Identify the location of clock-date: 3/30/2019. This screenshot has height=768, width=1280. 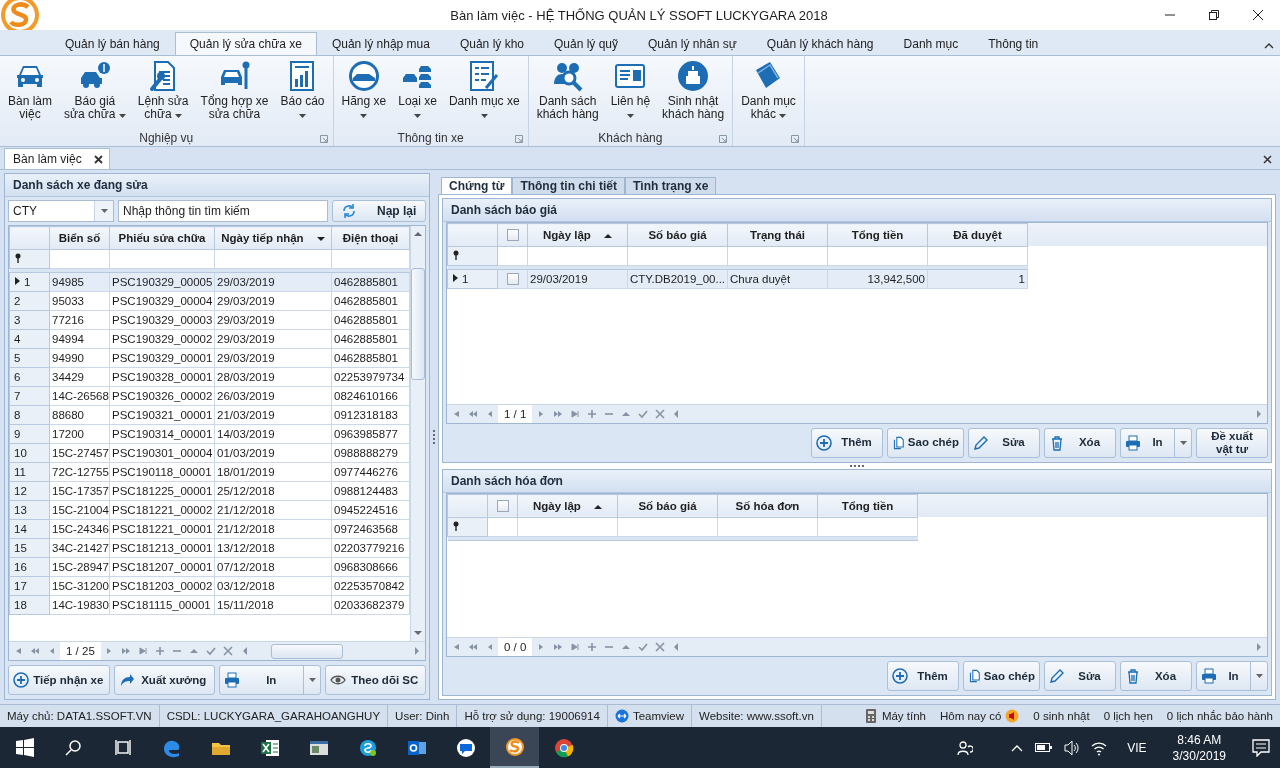
(1199, 755).